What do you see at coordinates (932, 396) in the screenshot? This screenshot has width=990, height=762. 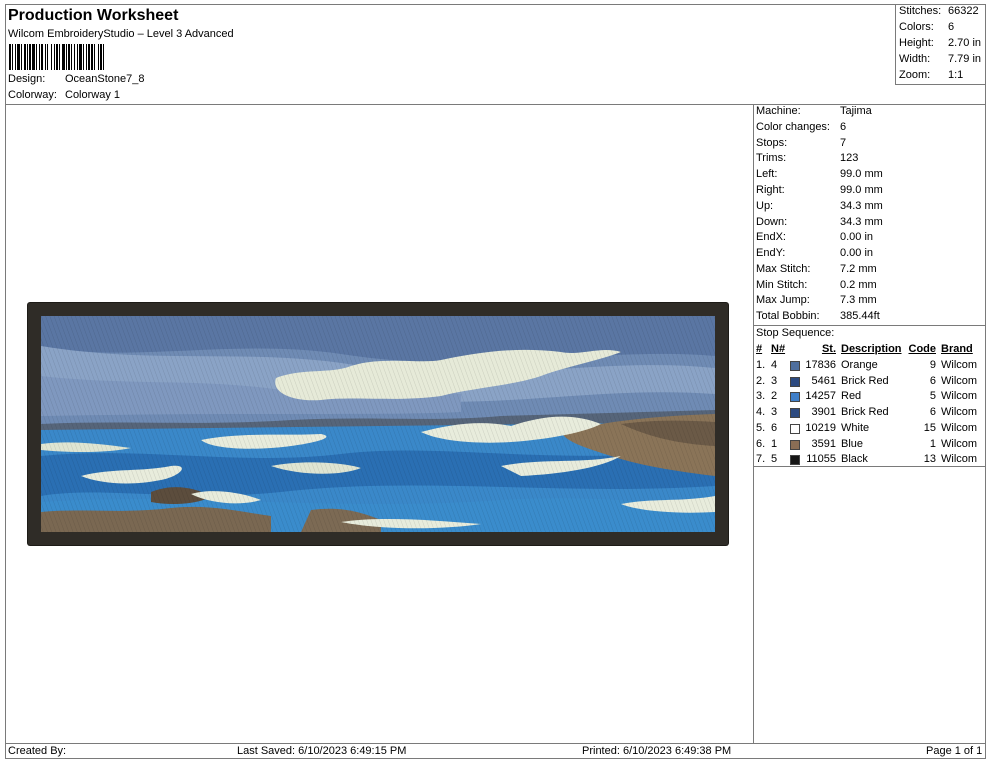 I see `row-code: 5` at bounding box center [932, 396].